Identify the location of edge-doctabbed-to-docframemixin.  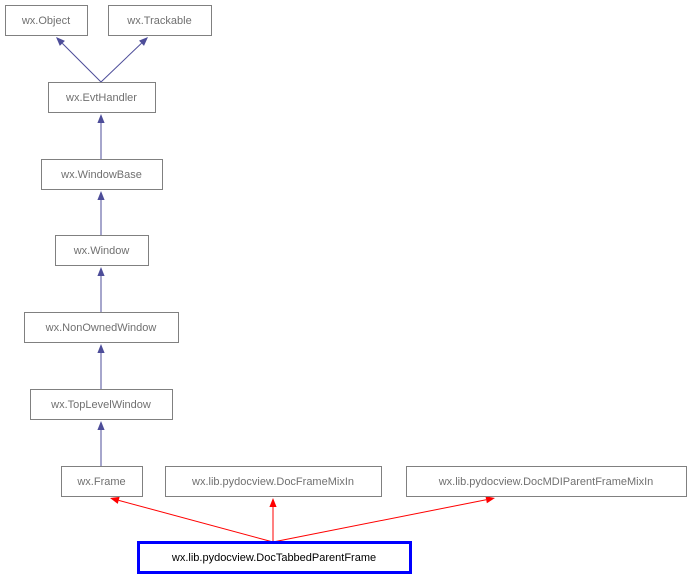
(273, 520).